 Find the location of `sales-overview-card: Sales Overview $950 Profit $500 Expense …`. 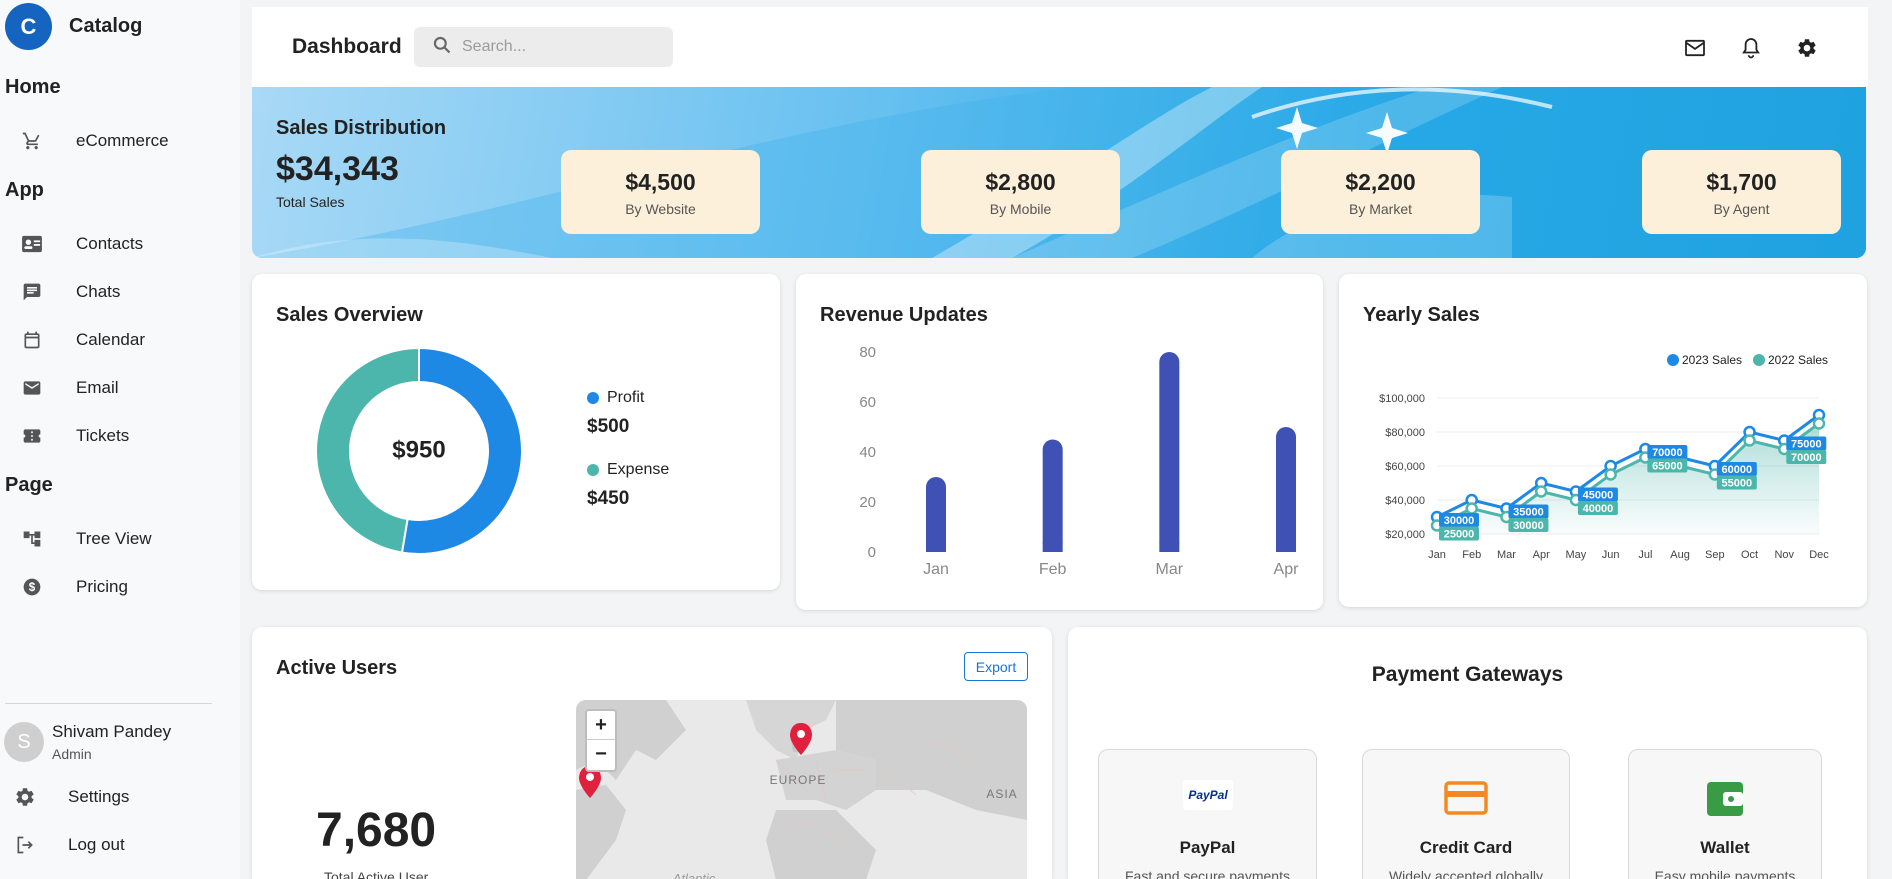

sales-overview-card: Sales Overview $950 Profit $500 Expense … is located at coordinates (516, 432).